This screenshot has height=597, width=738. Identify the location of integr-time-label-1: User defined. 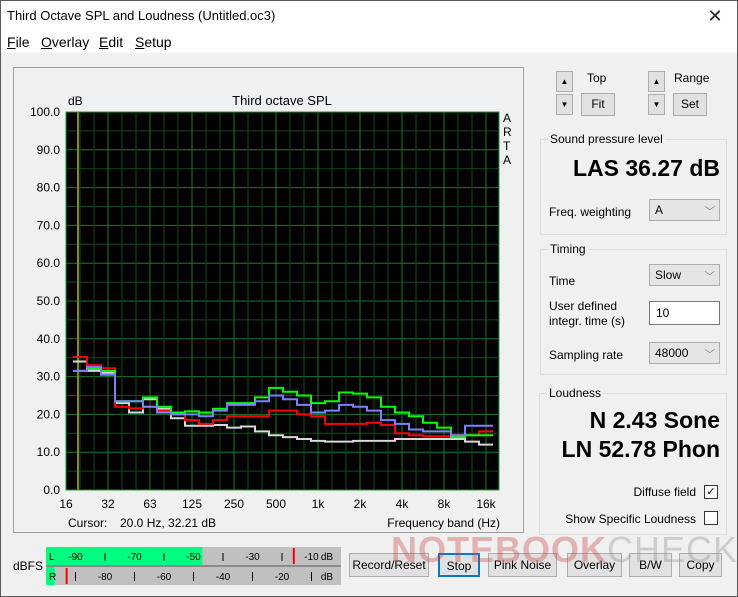
(583, 306).